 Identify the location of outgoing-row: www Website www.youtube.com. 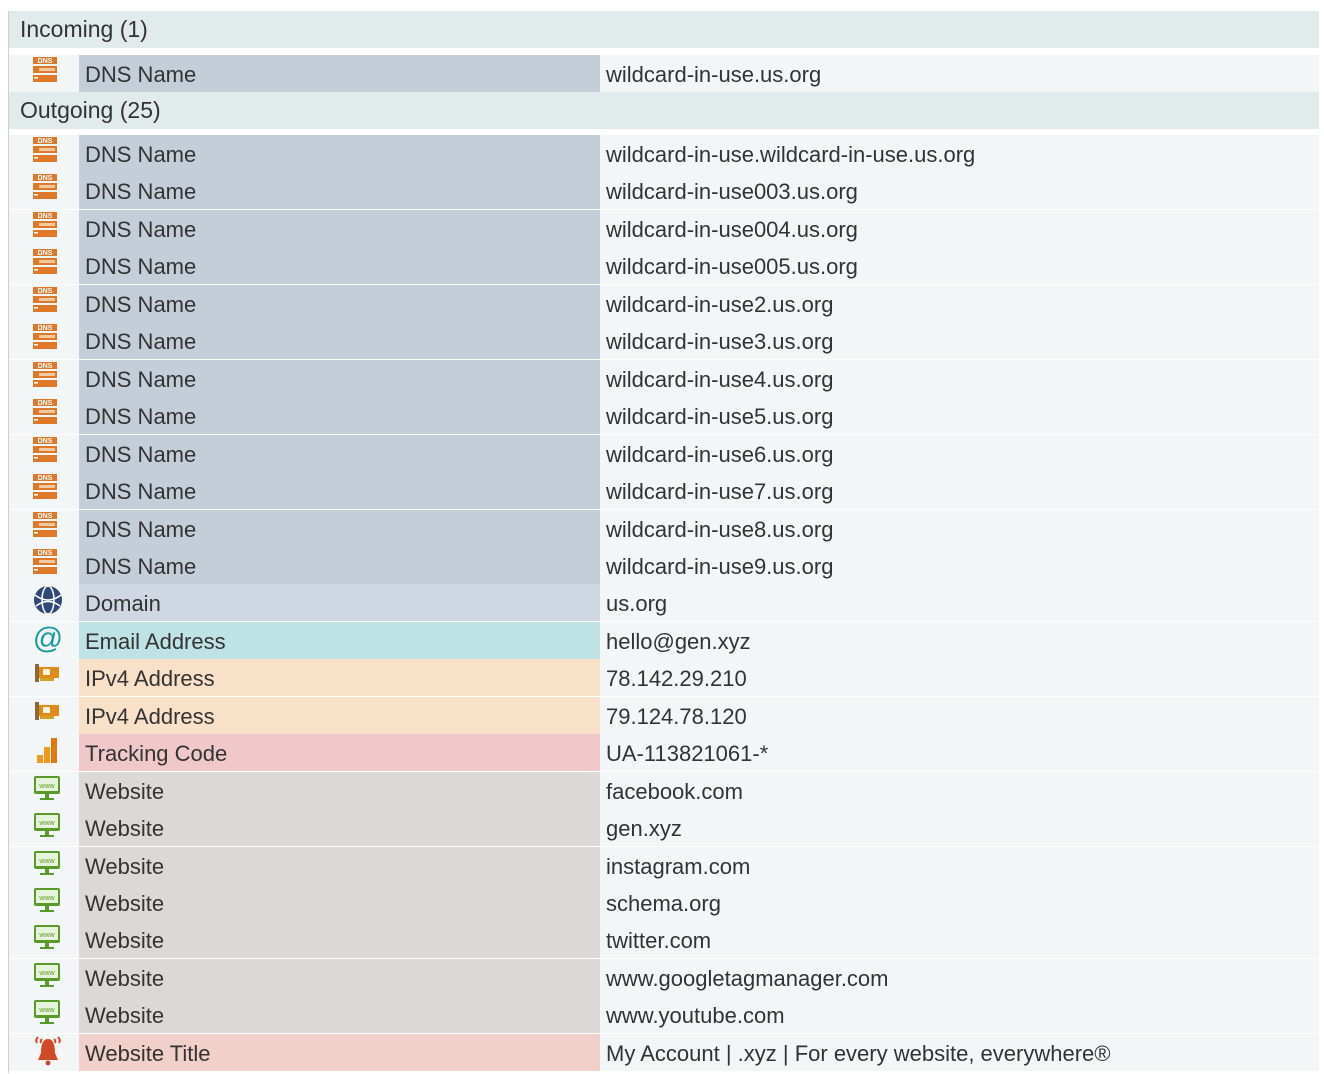
(664, 1015).